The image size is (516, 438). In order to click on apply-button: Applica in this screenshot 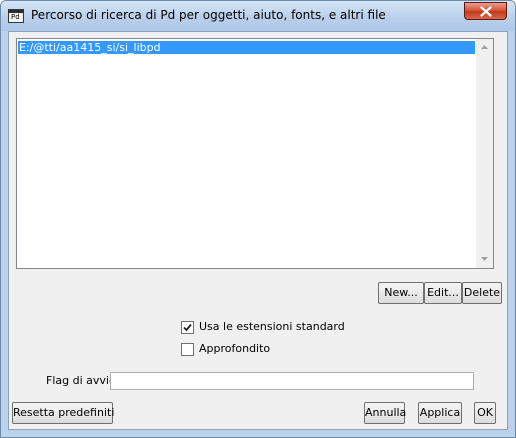, I will do `click(440, 413)`.